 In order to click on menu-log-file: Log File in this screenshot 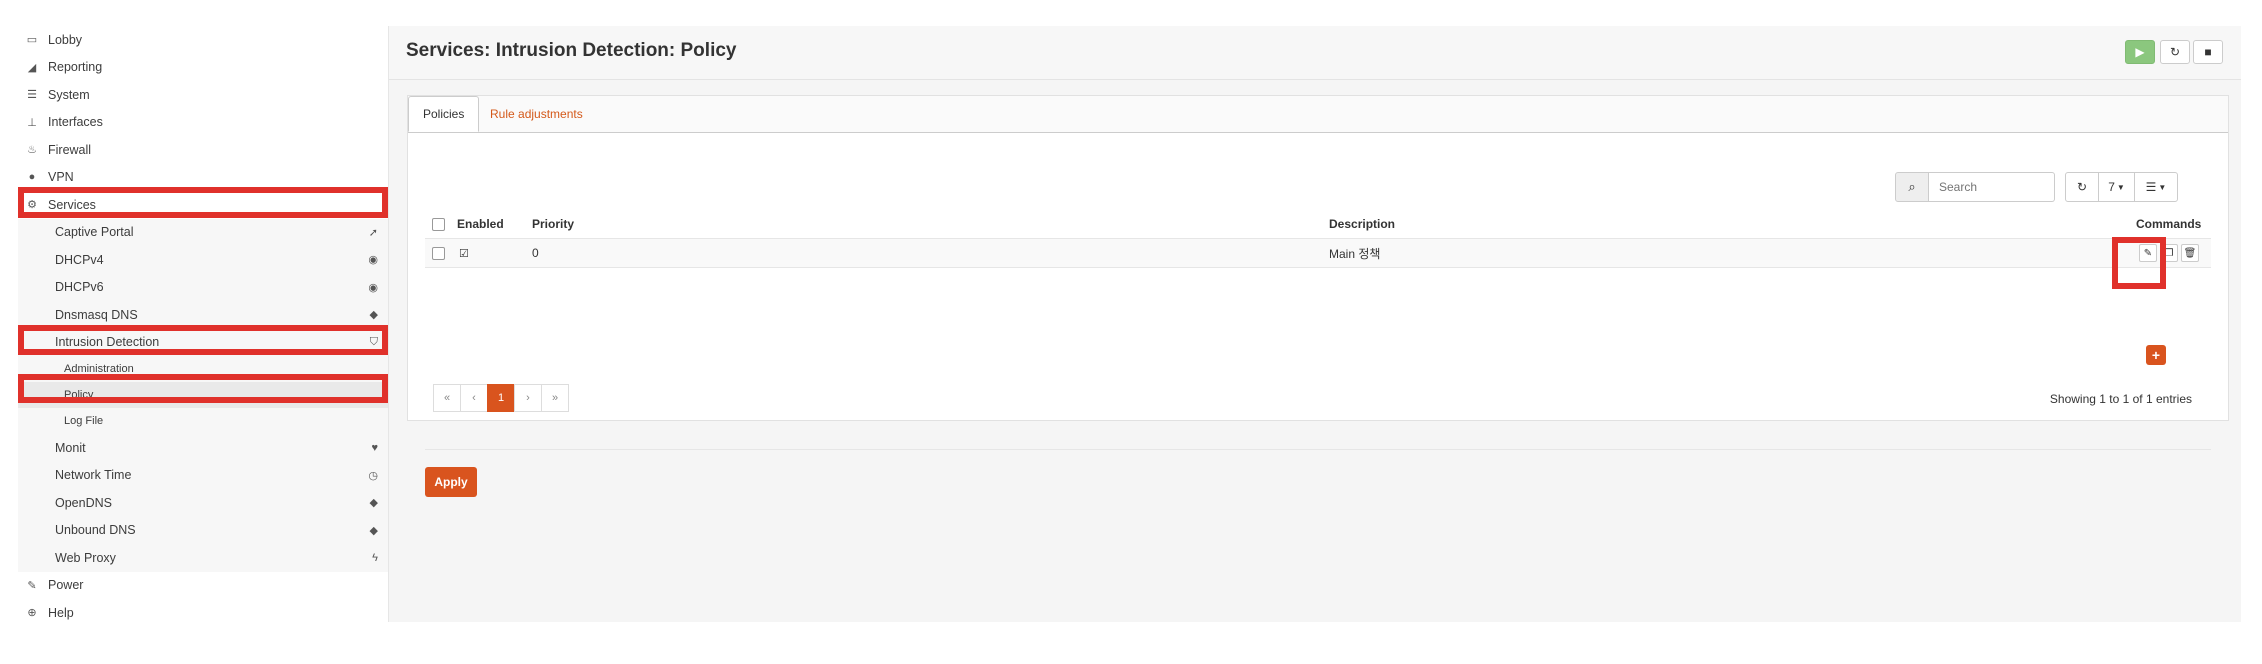, I will do `click(203, 421)`.